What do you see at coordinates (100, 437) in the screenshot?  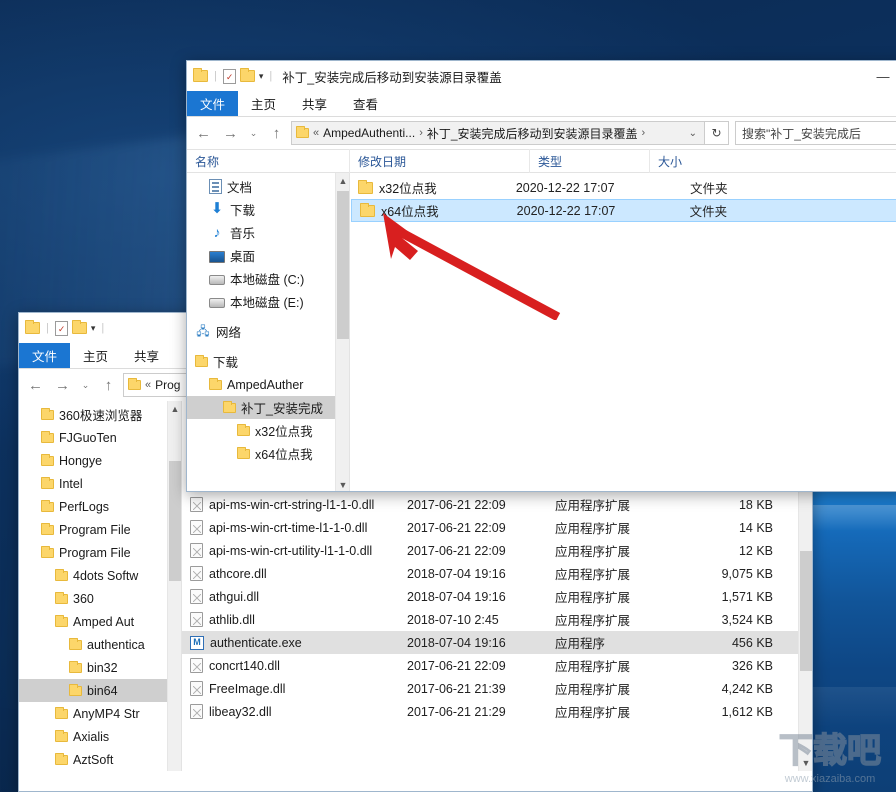 I see `nav-tree-item: FJGuoTen` at bounding box center [100, 437].